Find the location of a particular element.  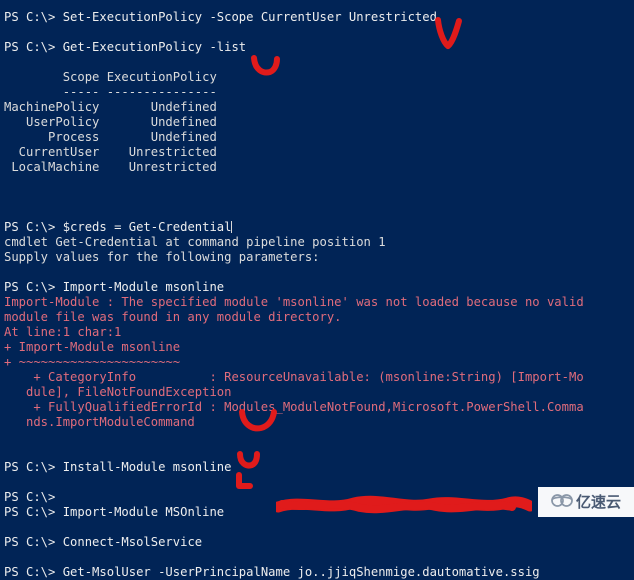

text-cursor is located at coordinates (232, 227).